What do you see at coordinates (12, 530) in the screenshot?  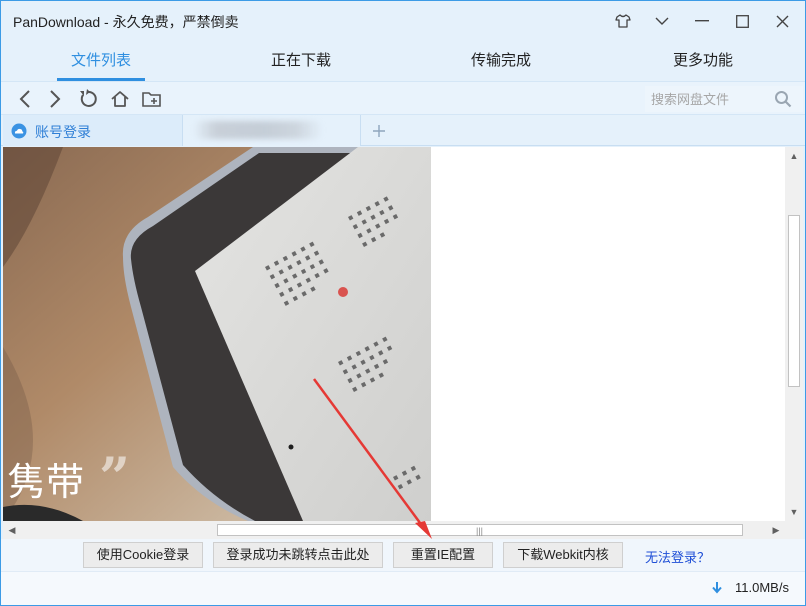 I see `scroll-left-icon: ◀` at bounding box center [12, 530].